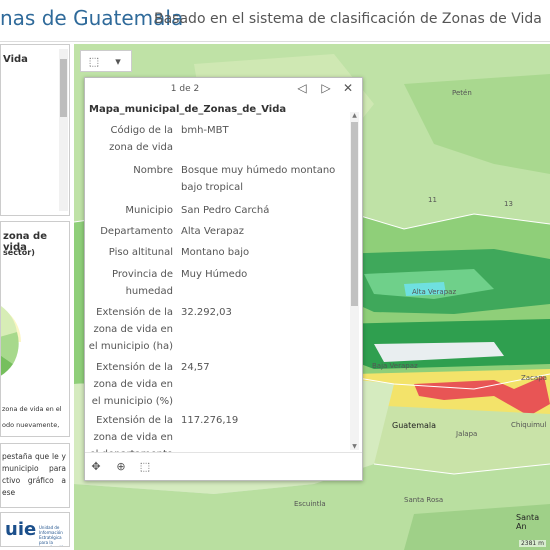 The height and width of the screenshot is (550, 550). I want to click on field-value: 32.292,03, so click(206, 312).